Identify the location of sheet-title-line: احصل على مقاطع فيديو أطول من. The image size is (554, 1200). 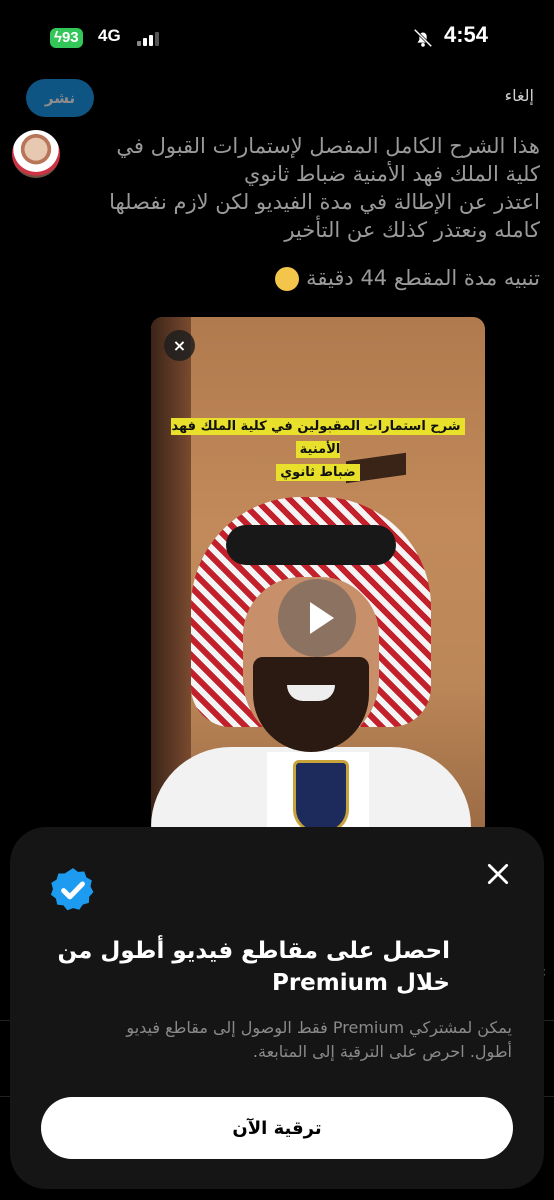
(253, 951).